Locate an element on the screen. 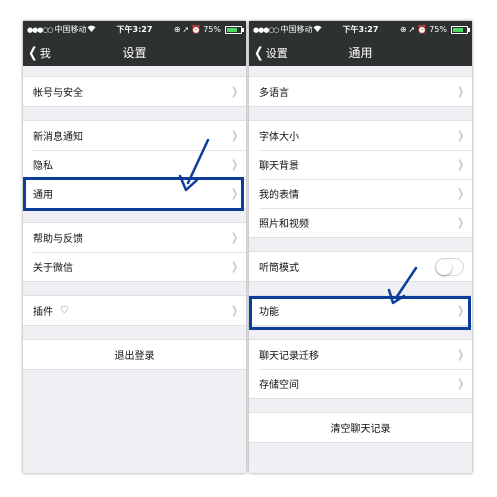  general-item-label: 聊天背景 is located at coordinates (279, 166).